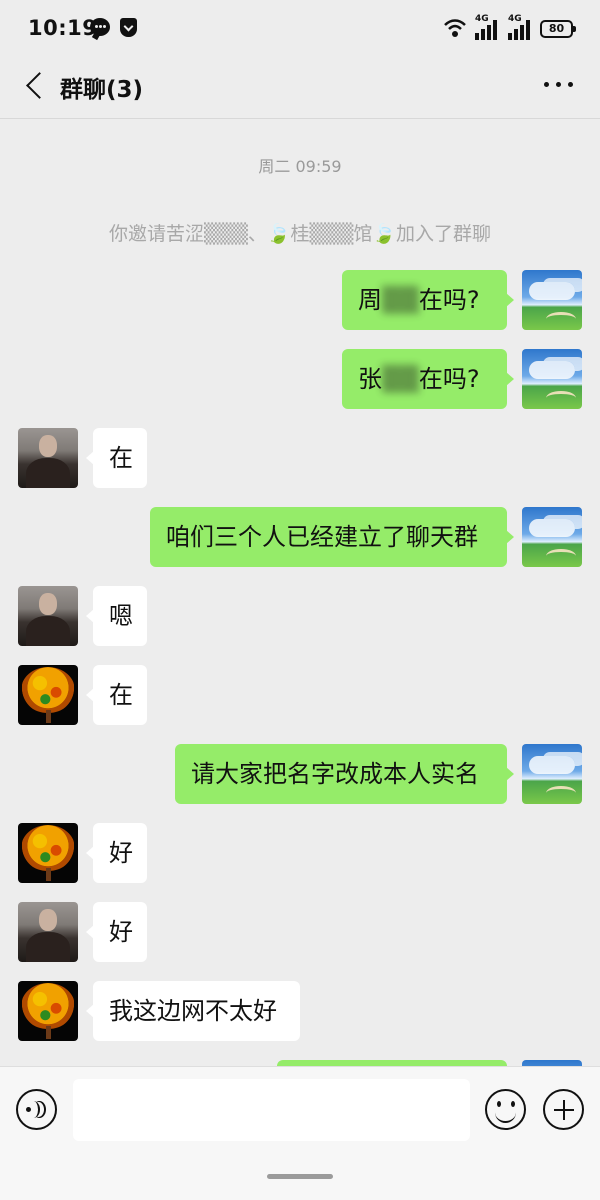  Describe the element at coordinates (100, 27) in the screenshot. I see `message-notification-icon` at that location.